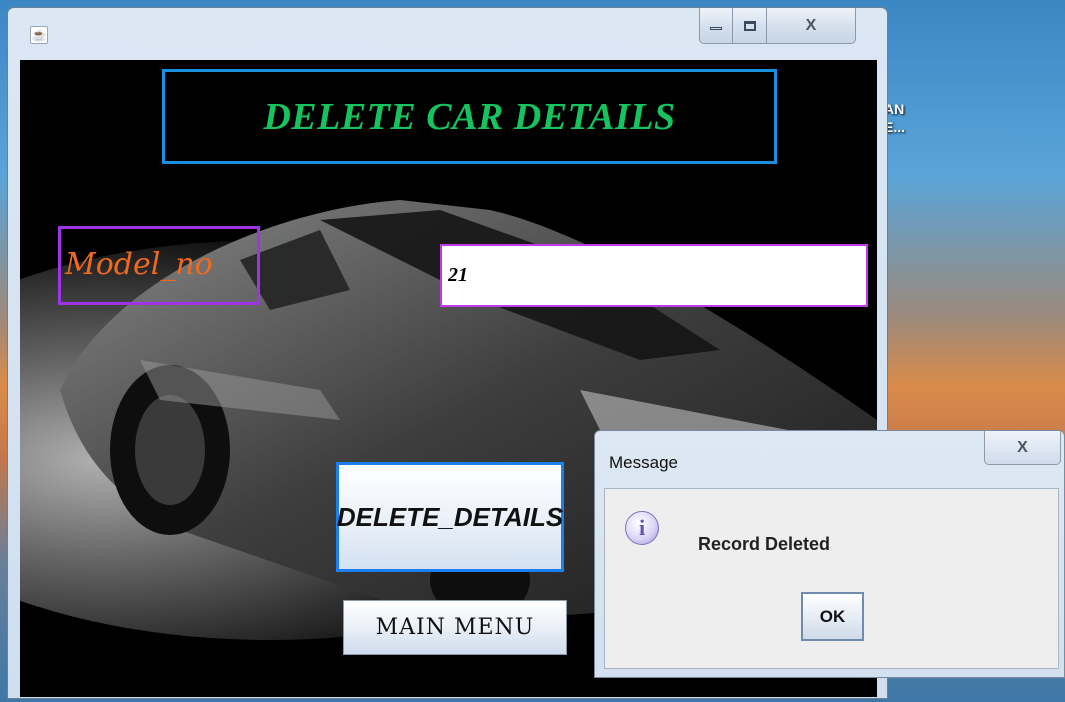 This screenshot has width=1065, height=702. Describe the element at coordinates (654, 275) in the screenshot. I see `model-no-input` at that location.